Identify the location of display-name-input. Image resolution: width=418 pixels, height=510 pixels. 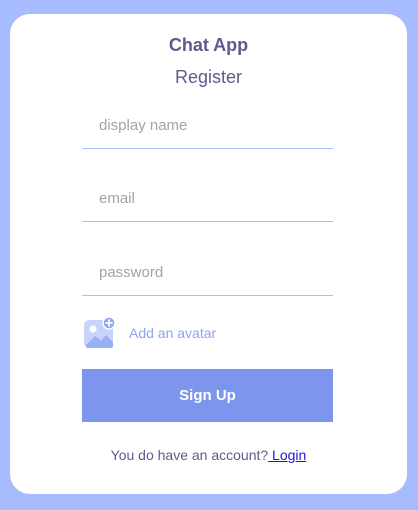
(207, 126).